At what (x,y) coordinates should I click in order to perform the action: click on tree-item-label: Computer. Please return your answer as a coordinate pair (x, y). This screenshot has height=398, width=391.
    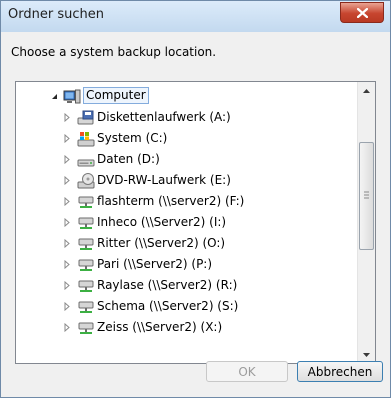
    Looking at the image, I should click on (116, 95).